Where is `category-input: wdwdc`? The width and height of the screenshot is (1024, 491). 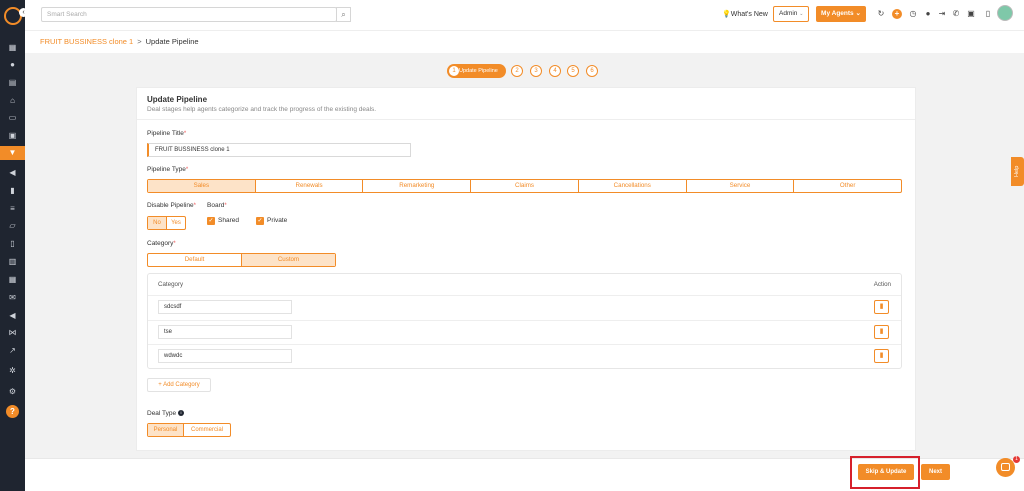
category-input: wdwdc is located at coordinates (225, 356).